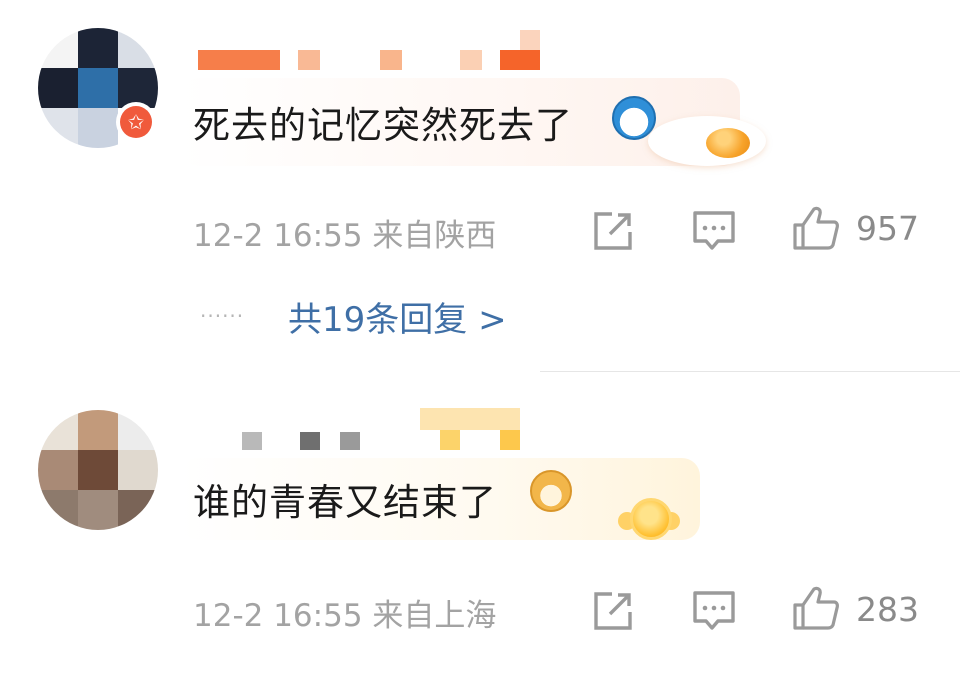 The image size is (960, 673). What do you see at coordinates (345, 502) in the screenshot?
I see `comment-text: 谁的青春又结束了` at bounding box center [345, 502].